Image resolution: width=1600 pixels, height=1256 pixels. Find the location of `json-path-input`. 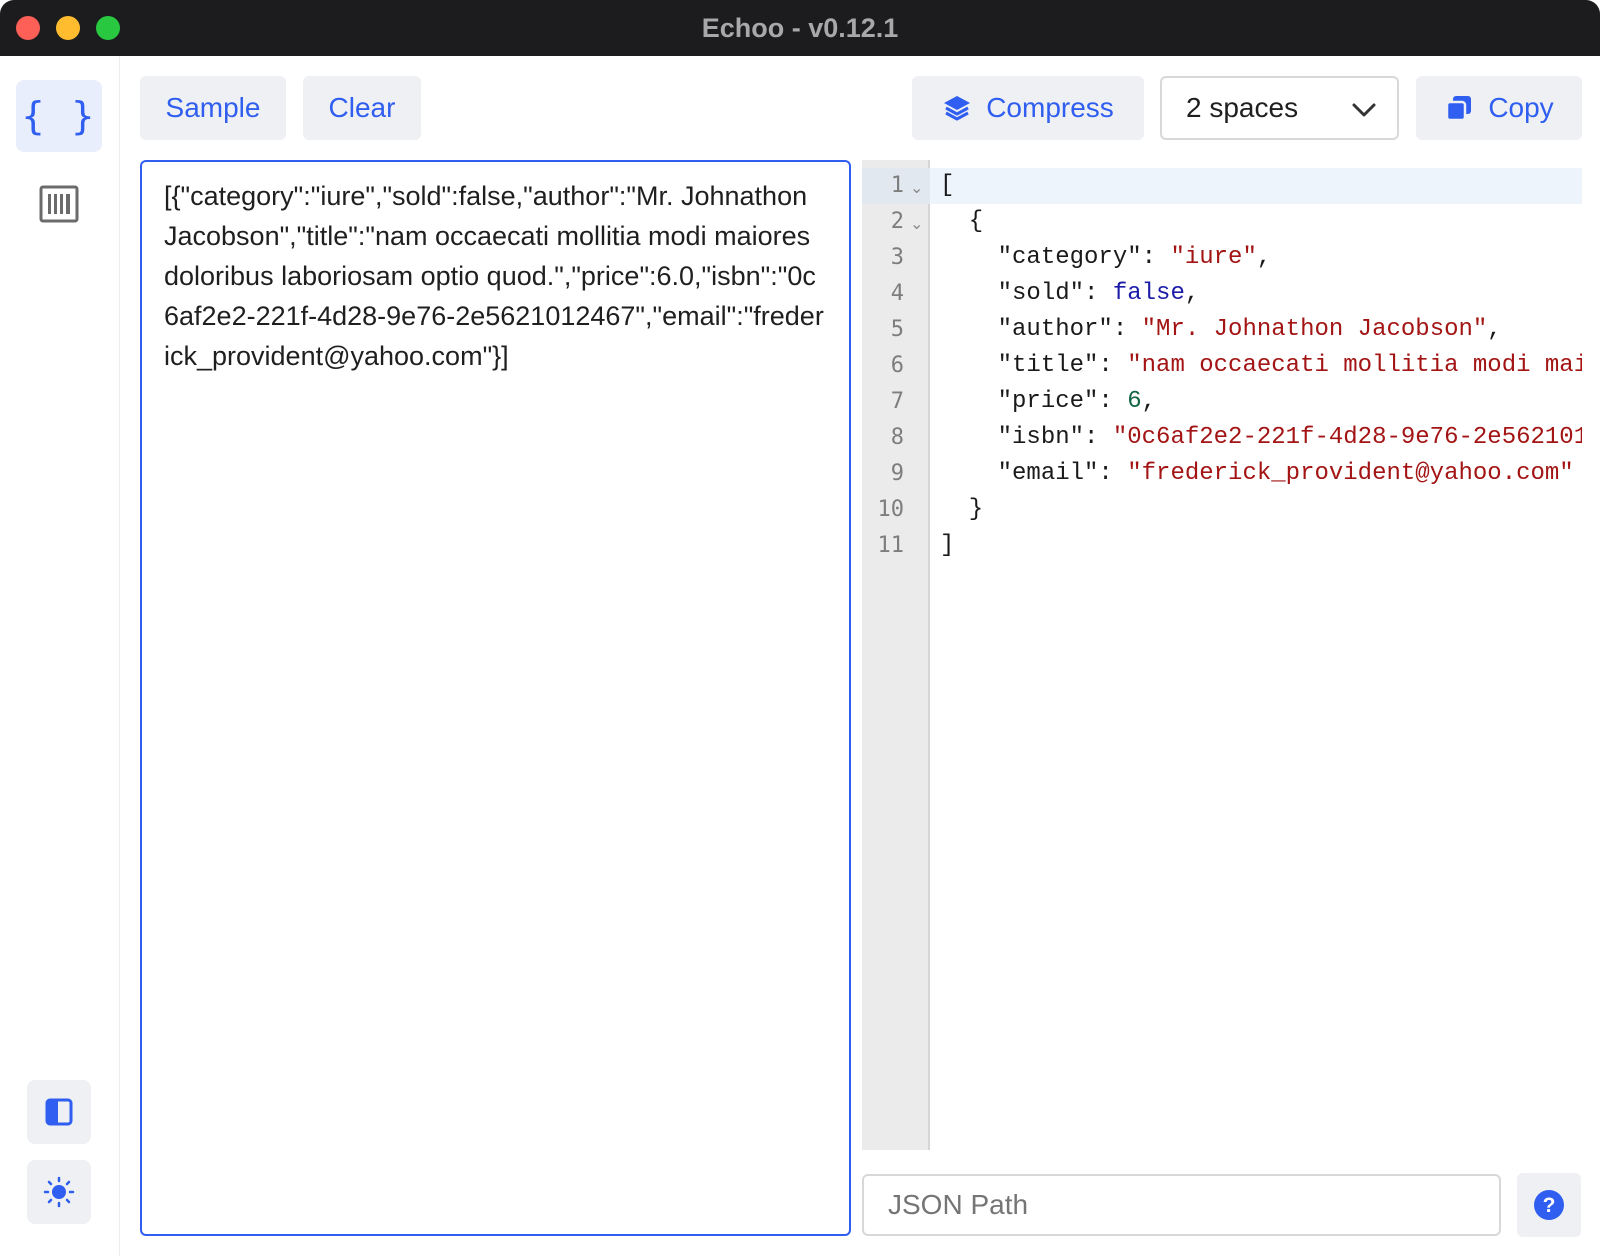

json-path-input is located at coordinates (1181, 1205).